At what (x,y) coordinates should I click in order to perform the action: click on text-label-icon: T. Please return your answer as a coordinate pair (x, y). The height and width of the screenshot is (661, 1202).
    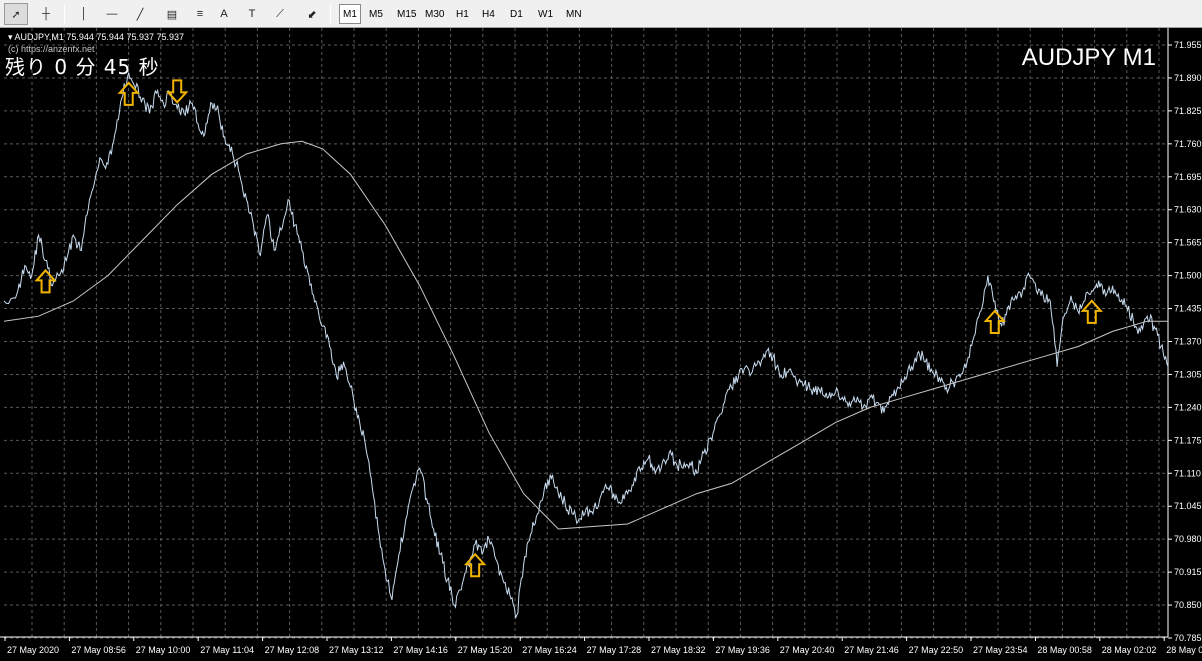
    Looking at the image, I should click on (252, 14).